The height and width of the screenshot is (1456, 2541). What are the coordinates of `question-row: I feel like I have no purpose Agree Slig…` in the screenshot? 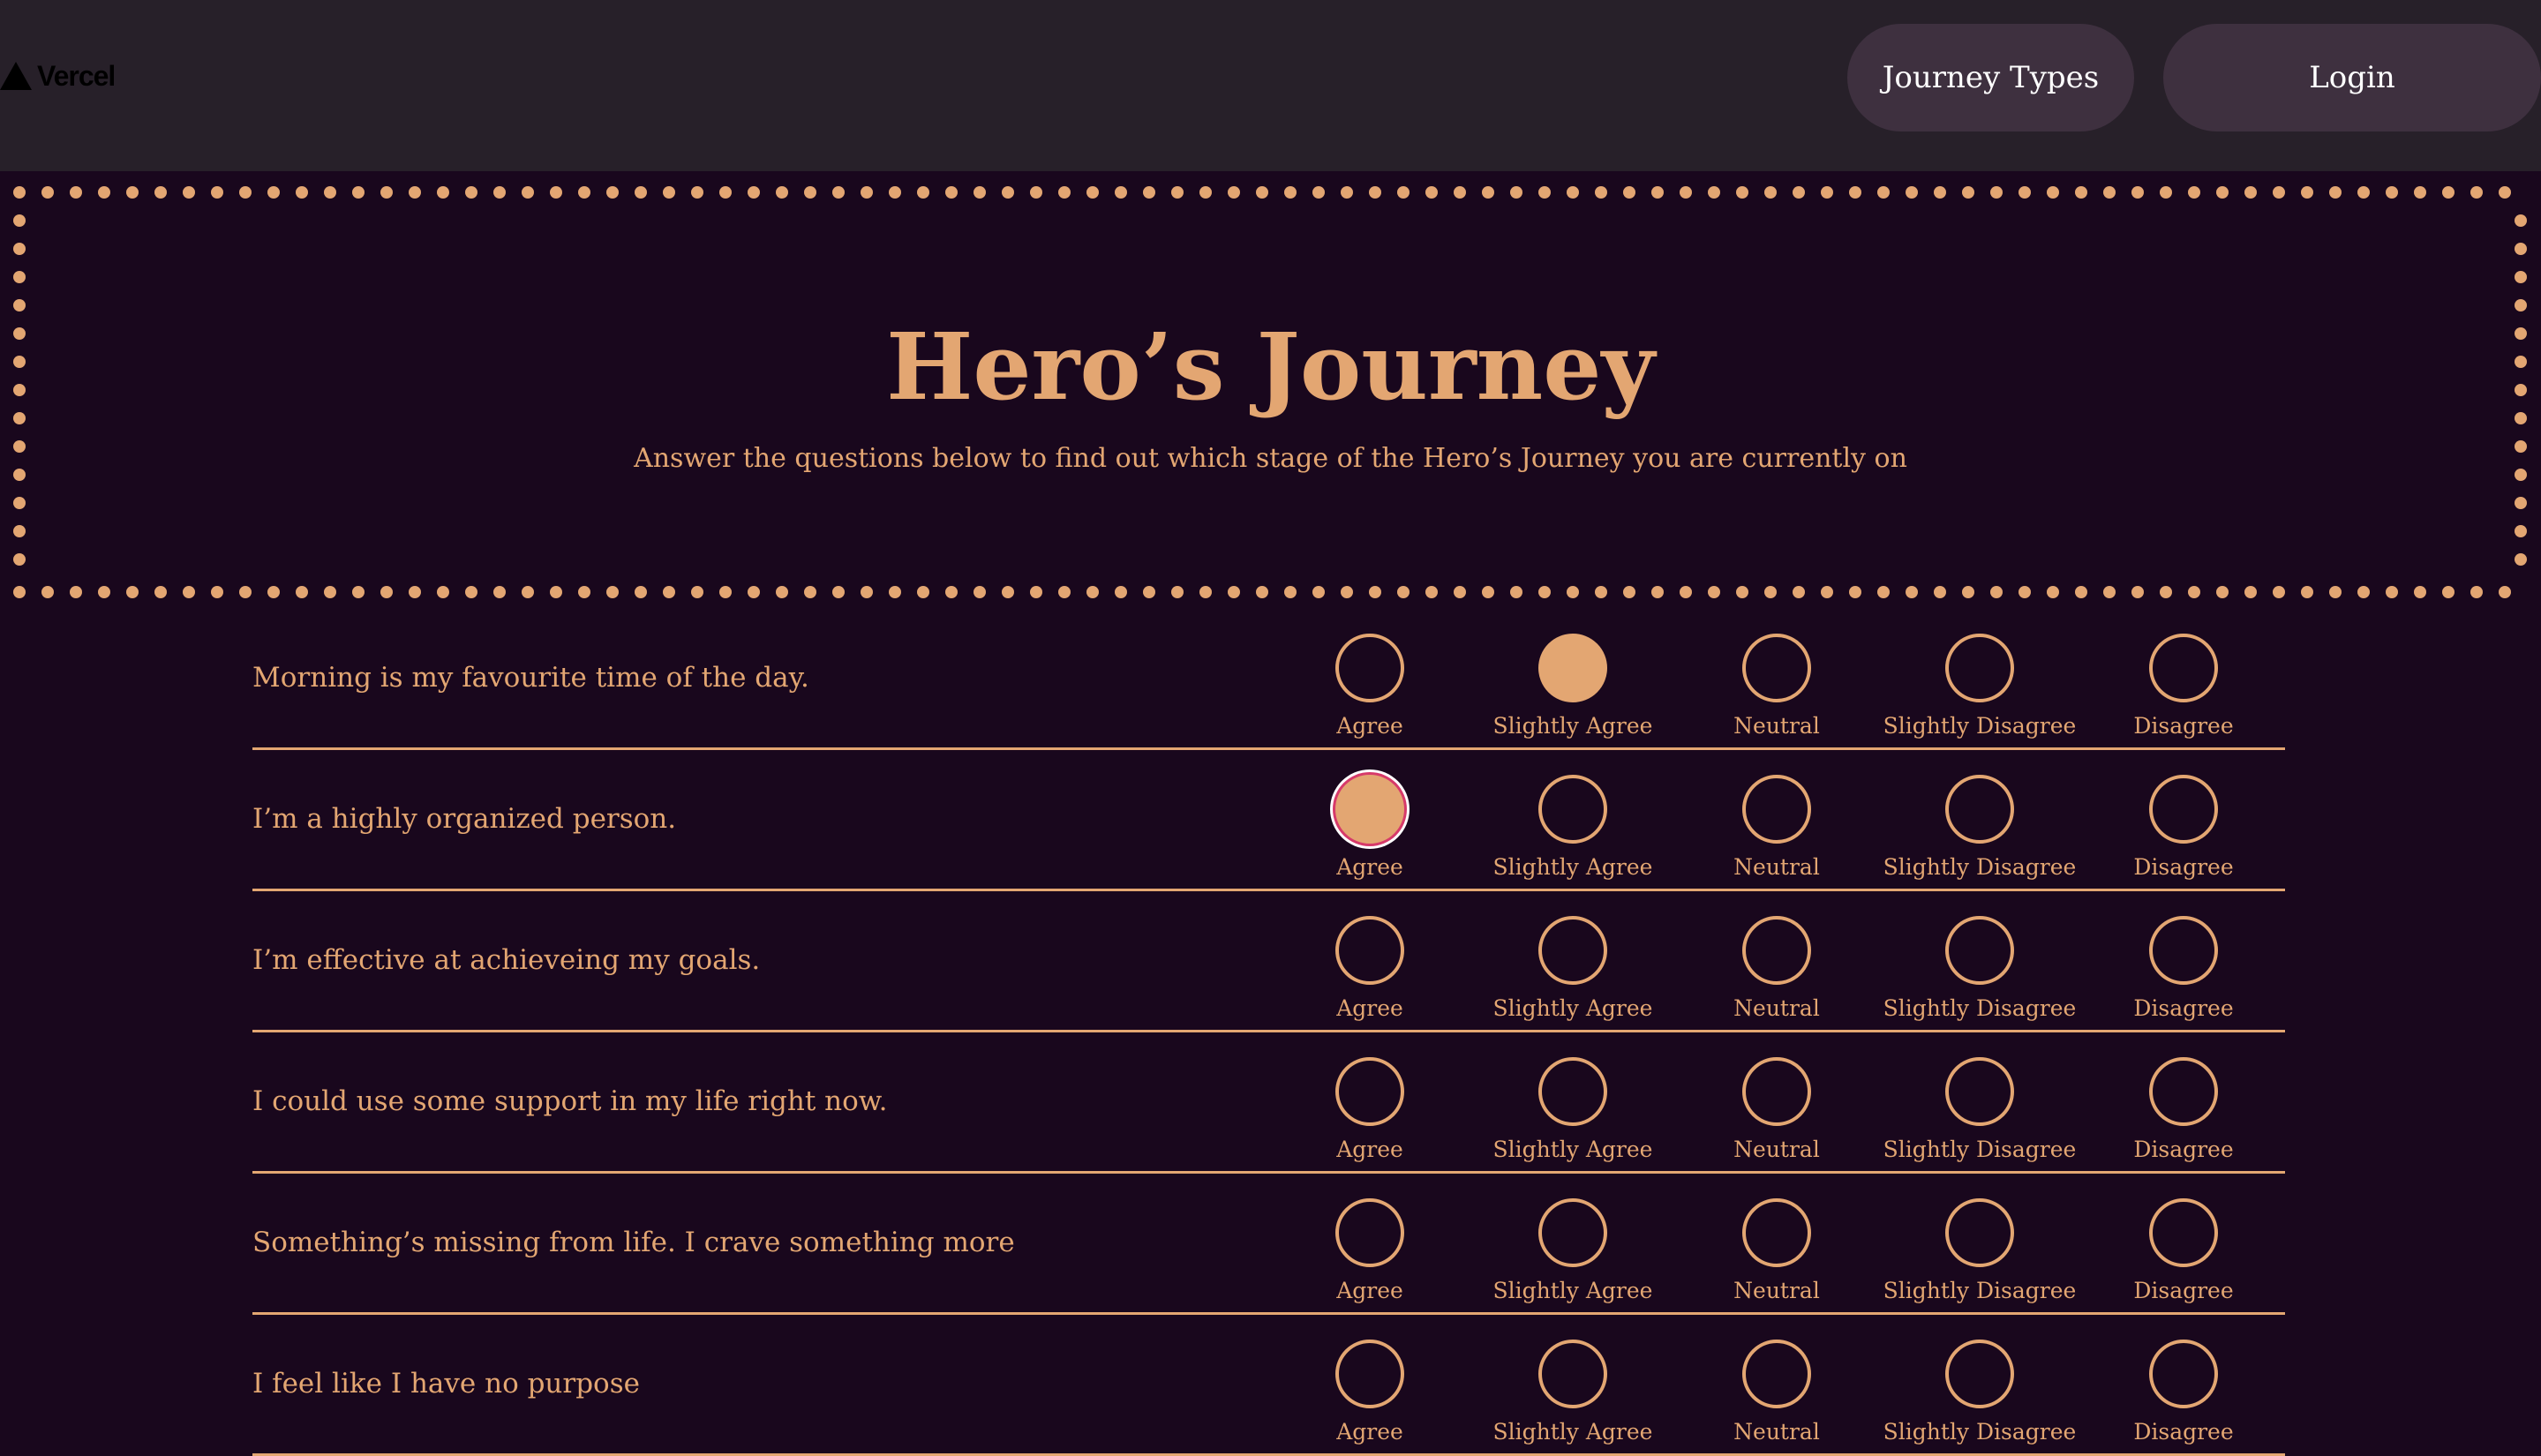 It's located at (1268, 1385).